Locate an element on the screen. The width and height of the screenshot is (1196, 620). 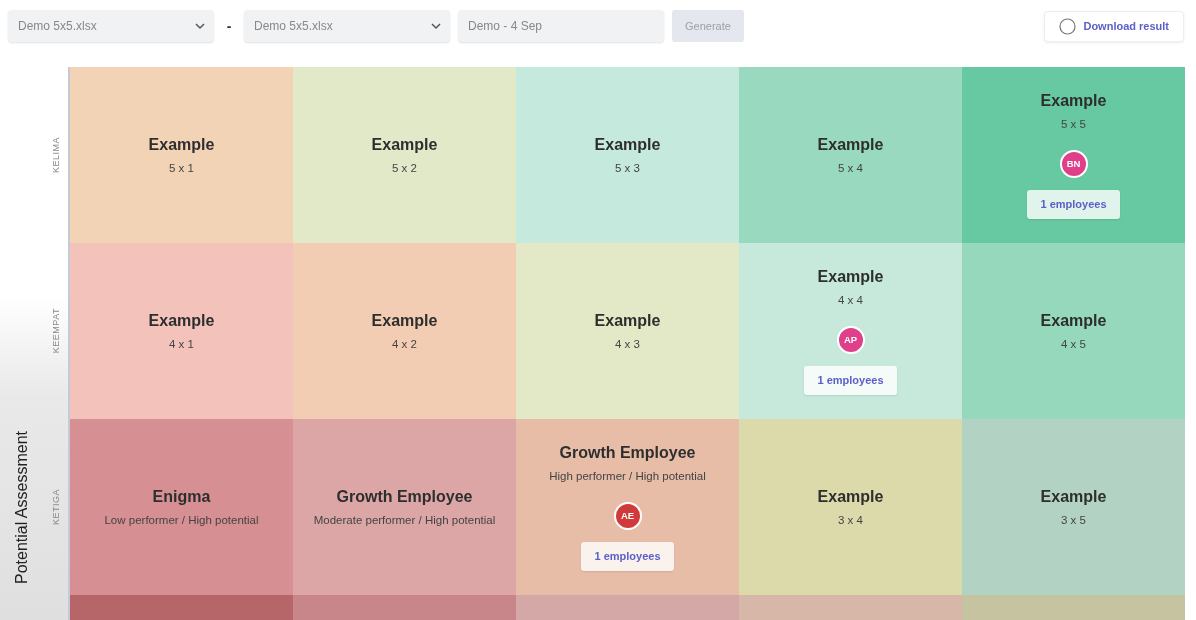
cell-subtitle: High performer / High potential is located at coordinates (627, 475).